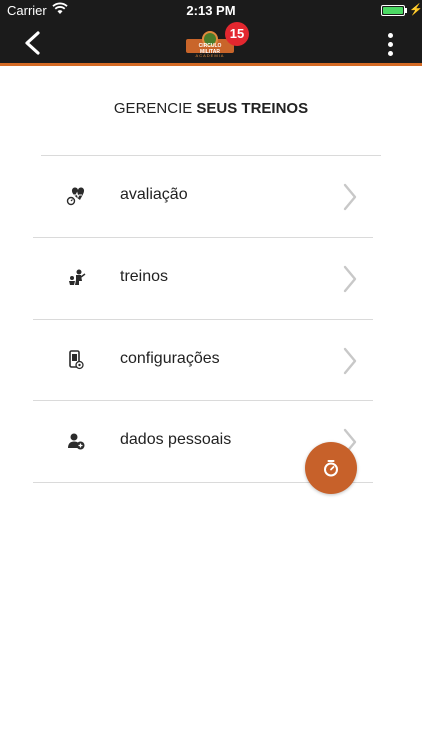 The height and width of the screenshot is (750, 422). What do you see at coordinates (406, 10) in the screenshot?
I see `battery-tip` at bounding box center [406, 10].